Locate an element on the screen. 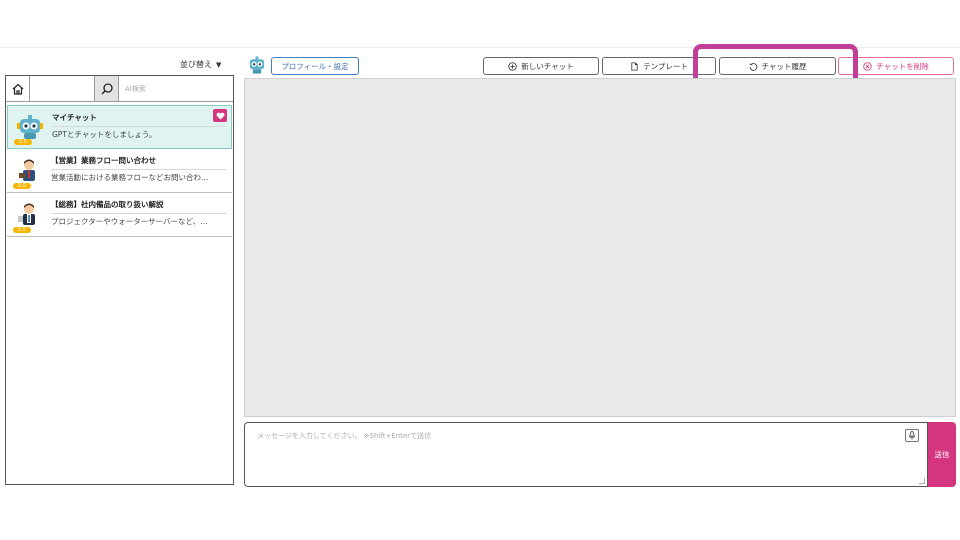 The height and width of the screenshot is (540, 960). general-affairs-avatar: 0.0 is located at coordinates (29, 214).